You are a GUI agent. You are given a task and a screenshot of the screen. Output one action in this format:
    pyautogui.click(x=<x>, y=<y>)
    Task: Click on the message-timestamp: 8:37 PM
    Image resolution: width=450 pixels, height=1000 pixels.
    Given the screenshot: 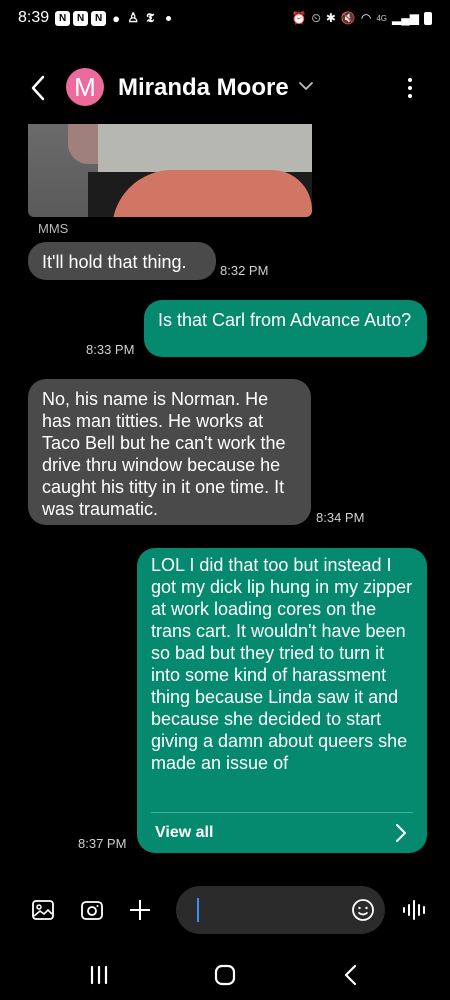 What is the action you would take?
    pyautogui.click(x=102, y=843)
    